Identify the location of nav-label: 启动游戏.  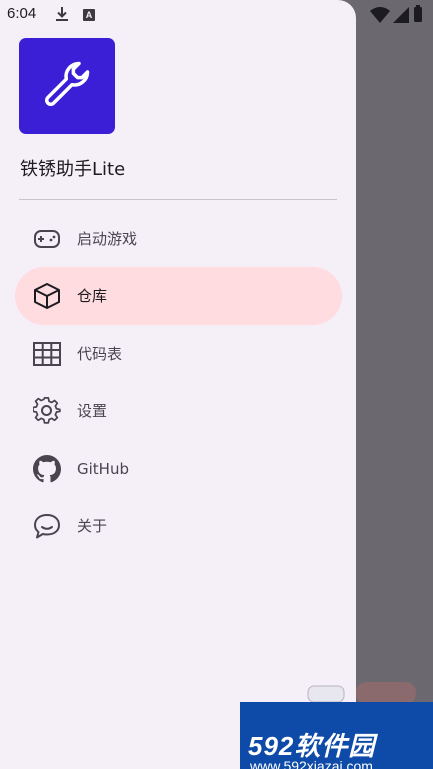
(107, 239).